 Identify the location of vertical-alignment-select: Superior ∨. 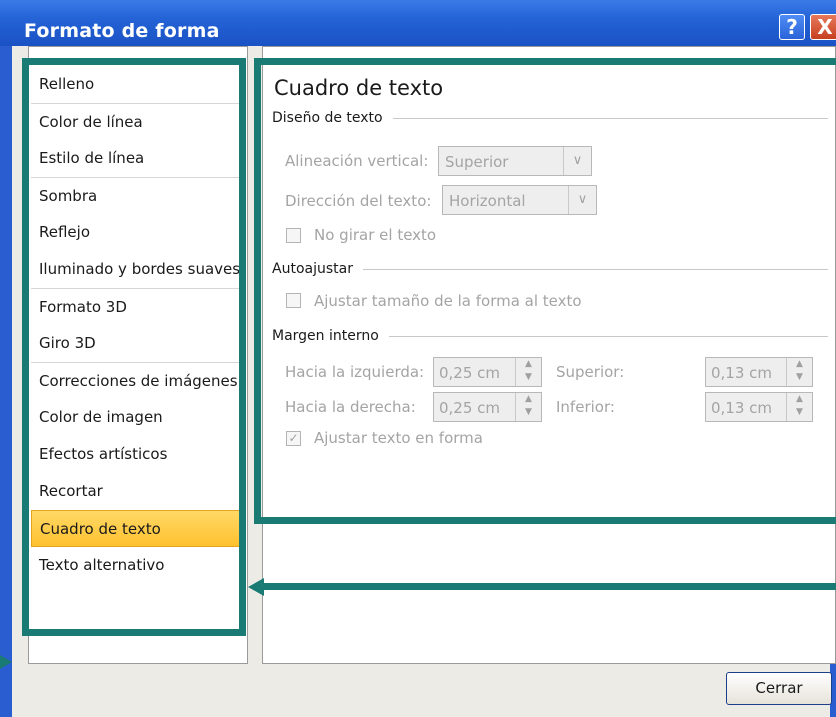
(515, 161).